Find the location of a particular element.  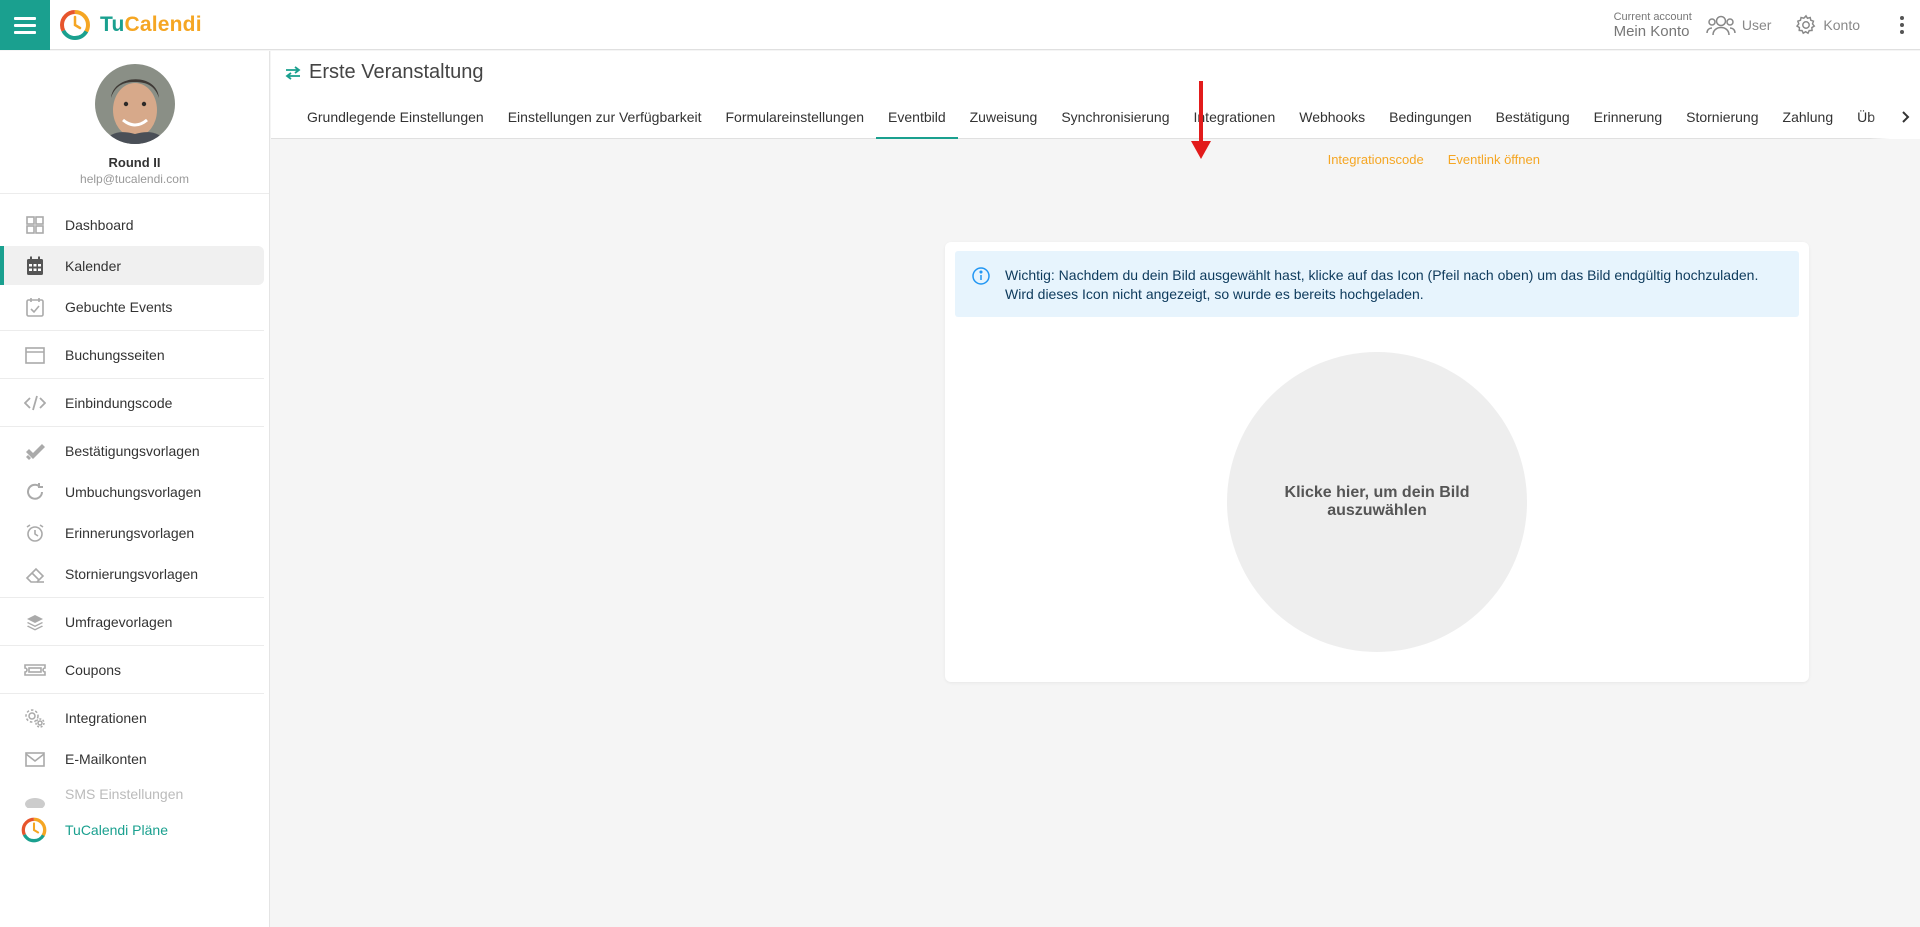

brand-logo: TuCalendi is located at coordinates (130, 25).